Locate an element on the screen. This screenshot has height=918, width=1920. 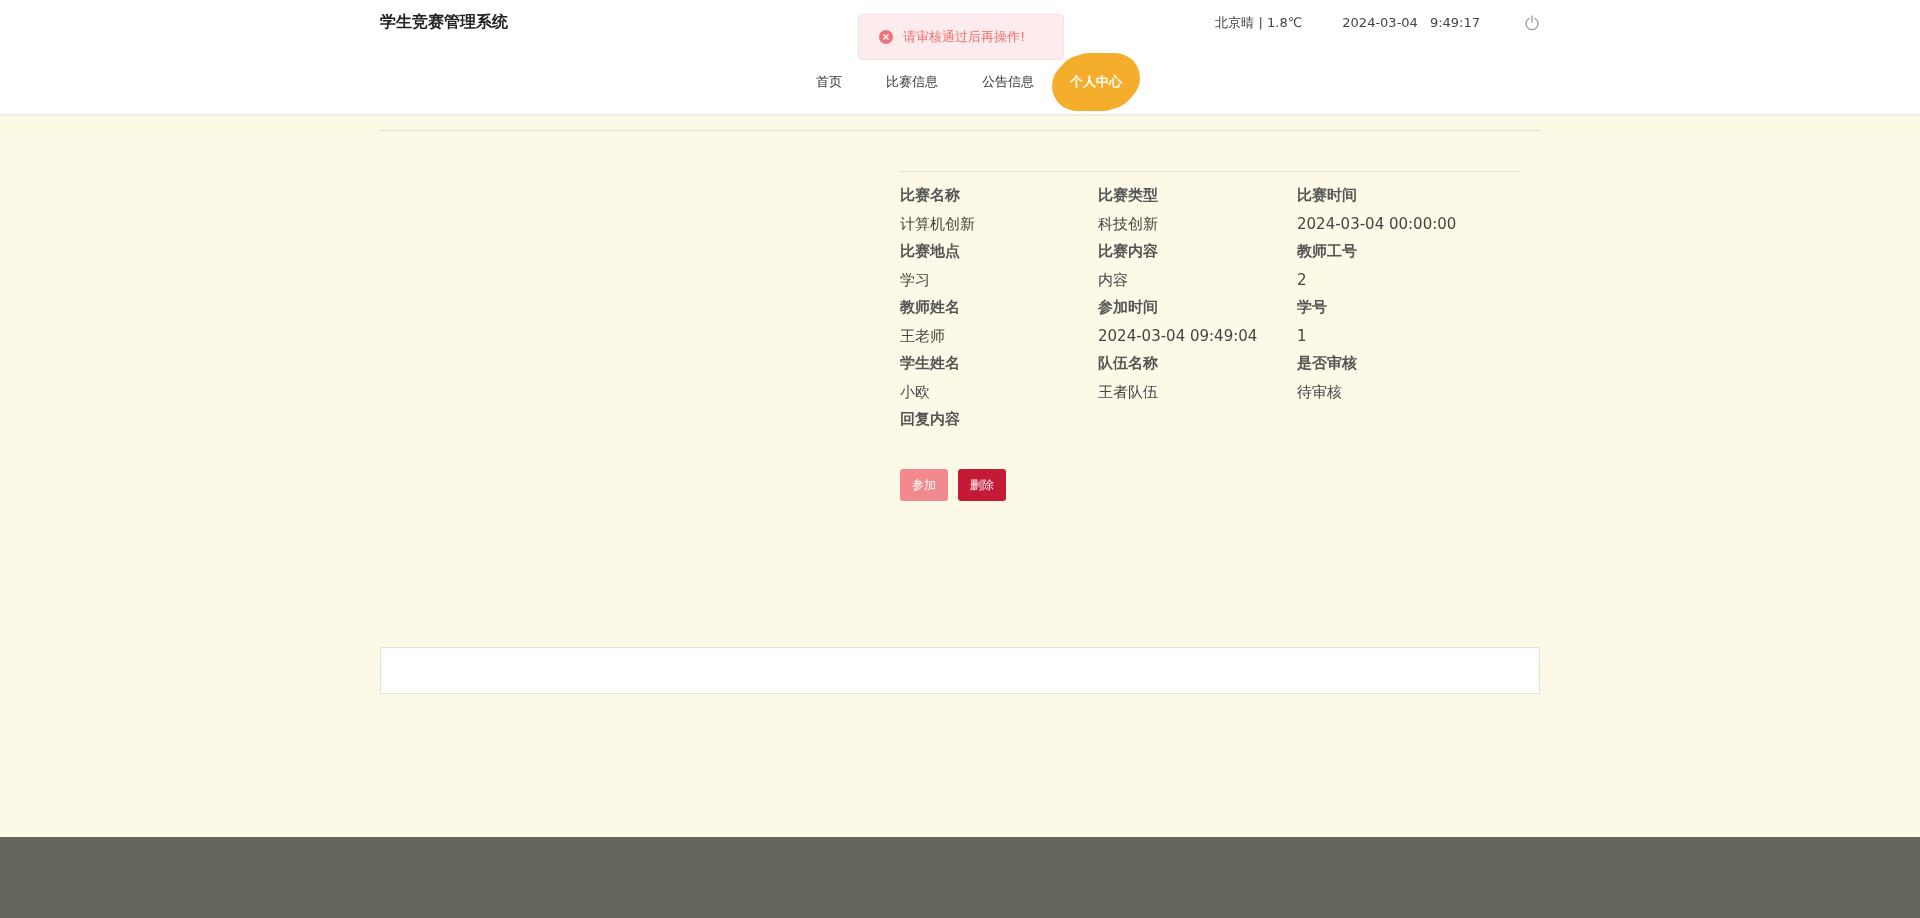
field-label: 比赛内容 is located at coordinates (1128, 251).